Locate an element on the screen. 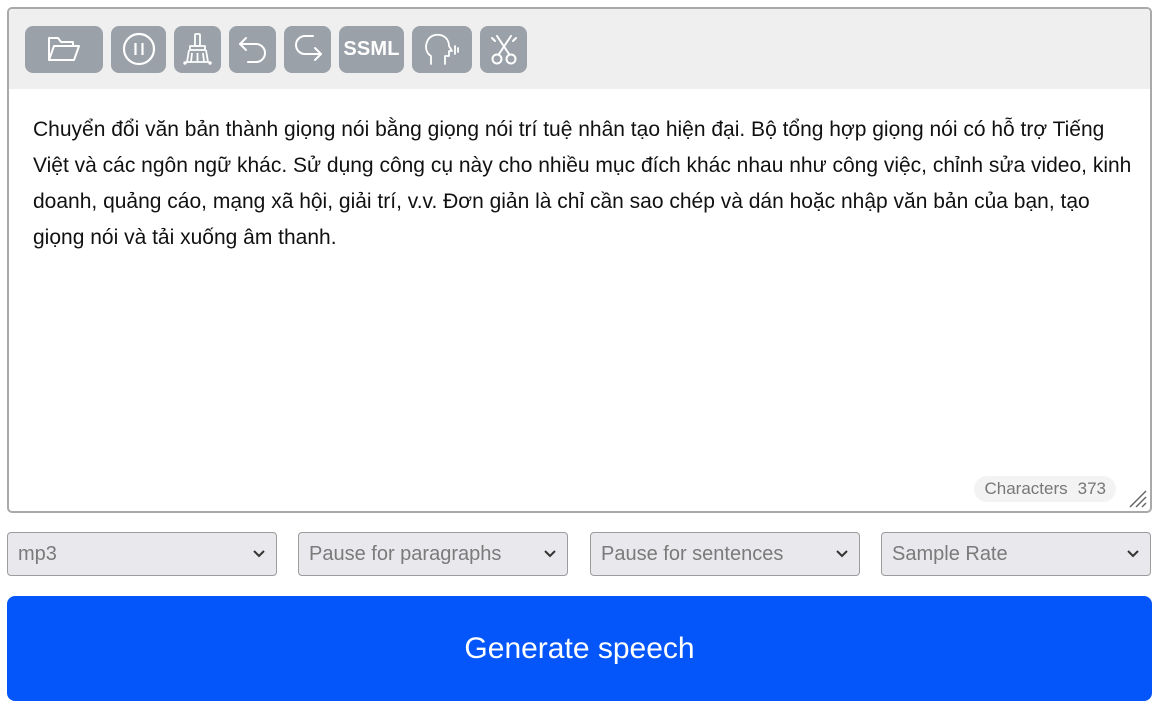  pause-sentences-select: Pause for sentences is located at coordinates (725, 554).